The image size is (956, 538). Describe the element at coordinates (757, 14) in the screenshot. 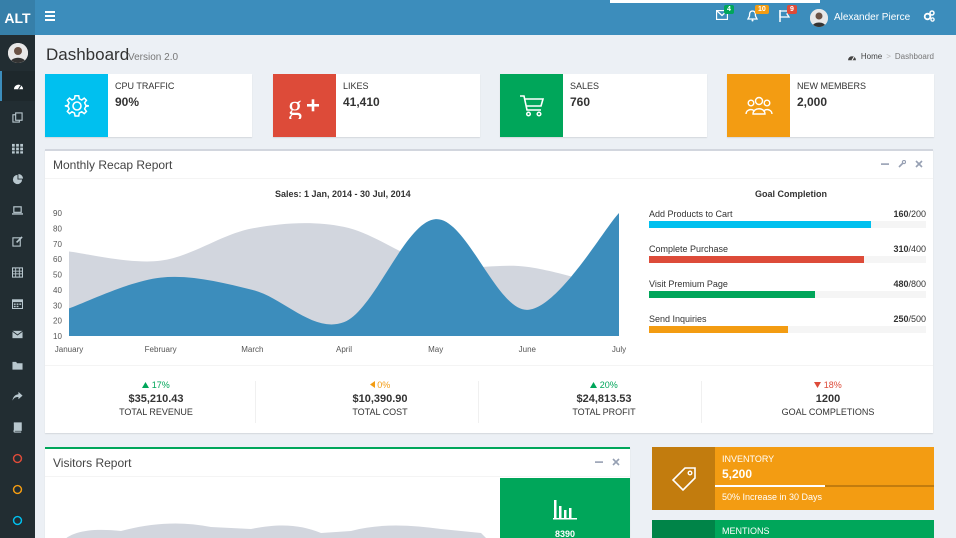

I see `notifications-menu: 10` at that location.